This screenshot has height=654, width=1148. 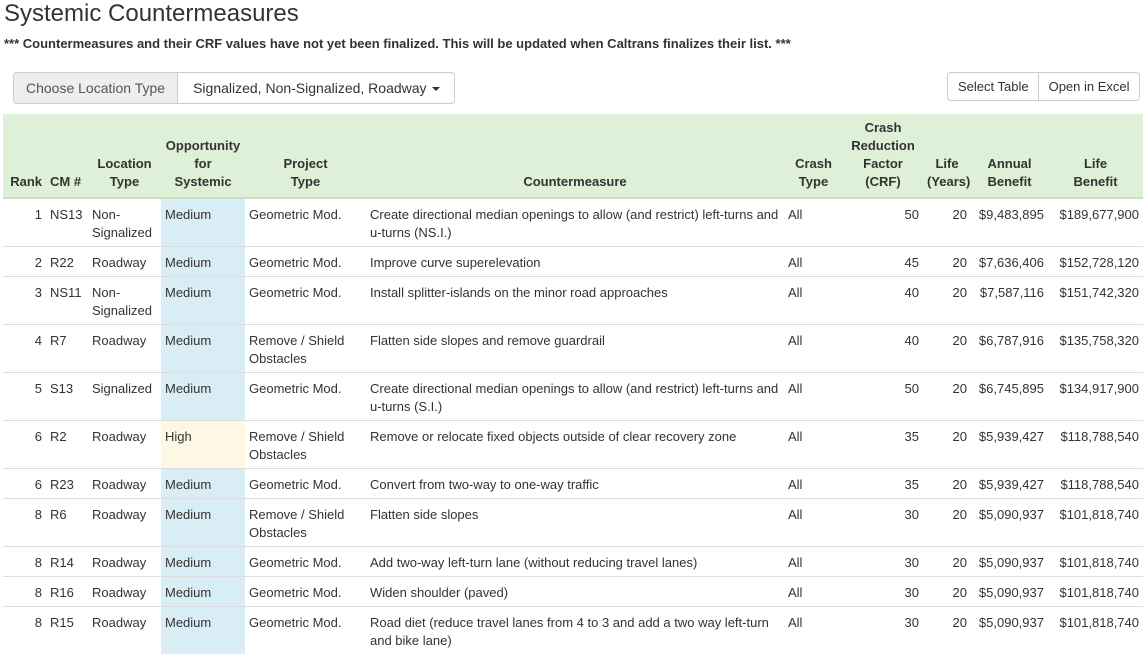 What do you see at coordinates (67, 156) in the screenshot?
I see `col-header-cm: CM #` at bounding box center [67, 156].